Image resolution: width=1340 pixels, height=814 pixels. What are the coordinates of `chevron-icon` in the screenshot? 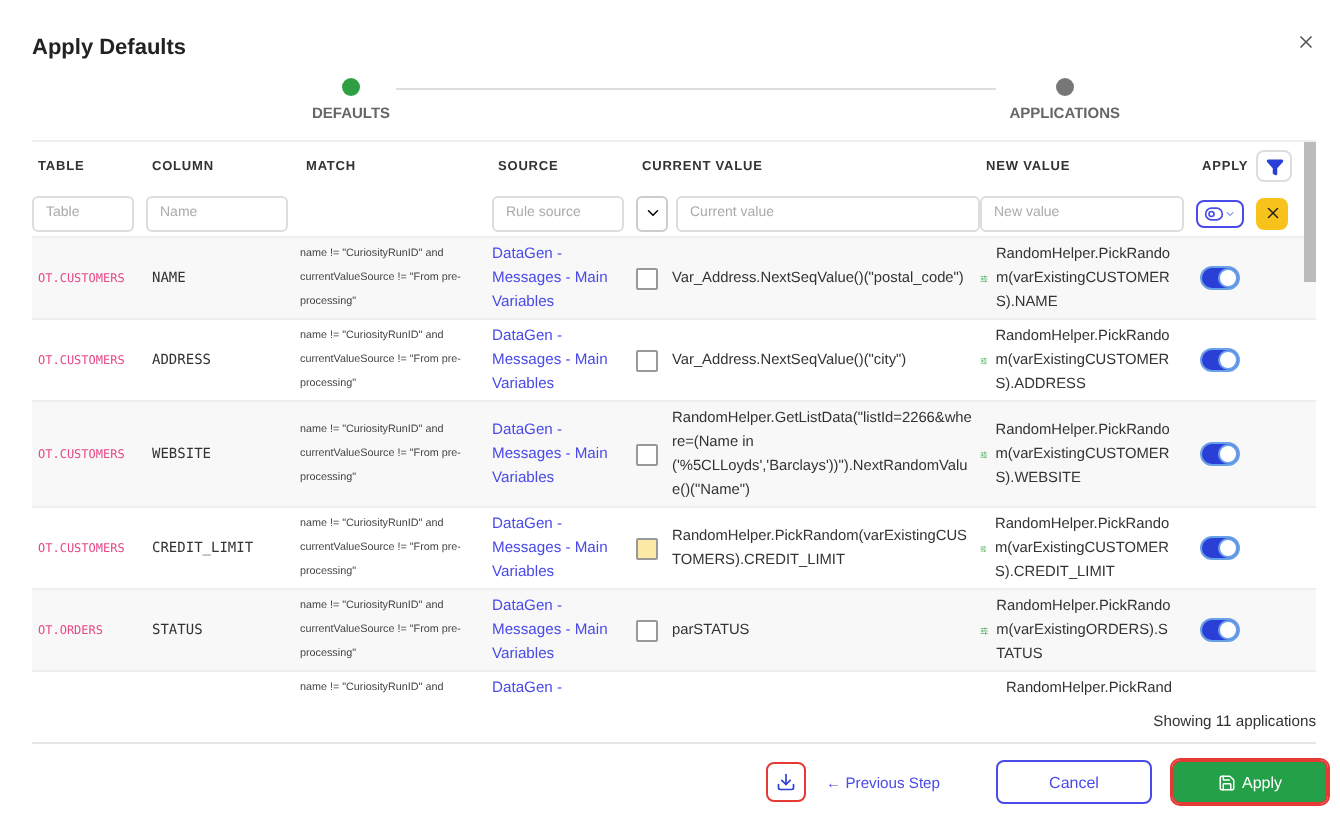 It's located at (652, 213).